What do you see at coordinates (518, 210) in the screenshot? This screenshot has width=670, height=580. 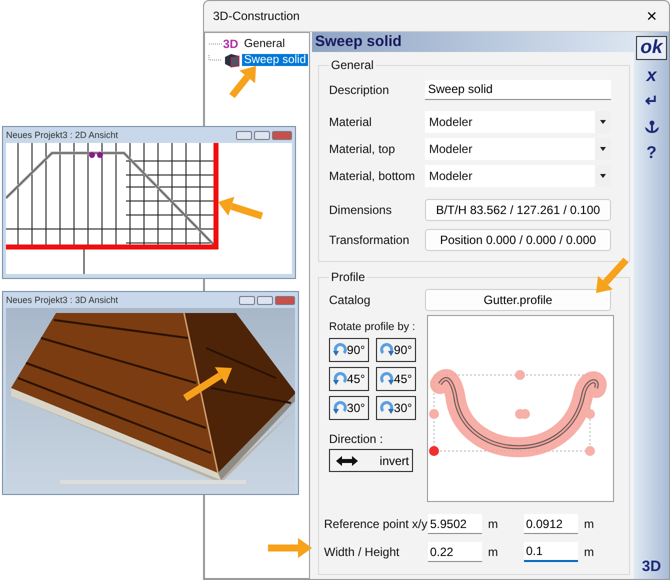 I see `value-button: B/T/H 83.562 / 127.261 / 0.100` at bounding box center [518, 210].